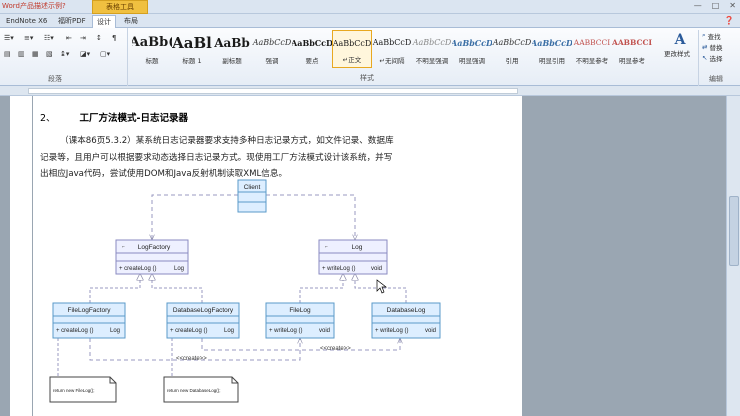 The width and height of the screenshot is (740, 416). Describe the element at coordinates (21, 54) in the screenshot. I see `align-center-icon: ▥` at that location.